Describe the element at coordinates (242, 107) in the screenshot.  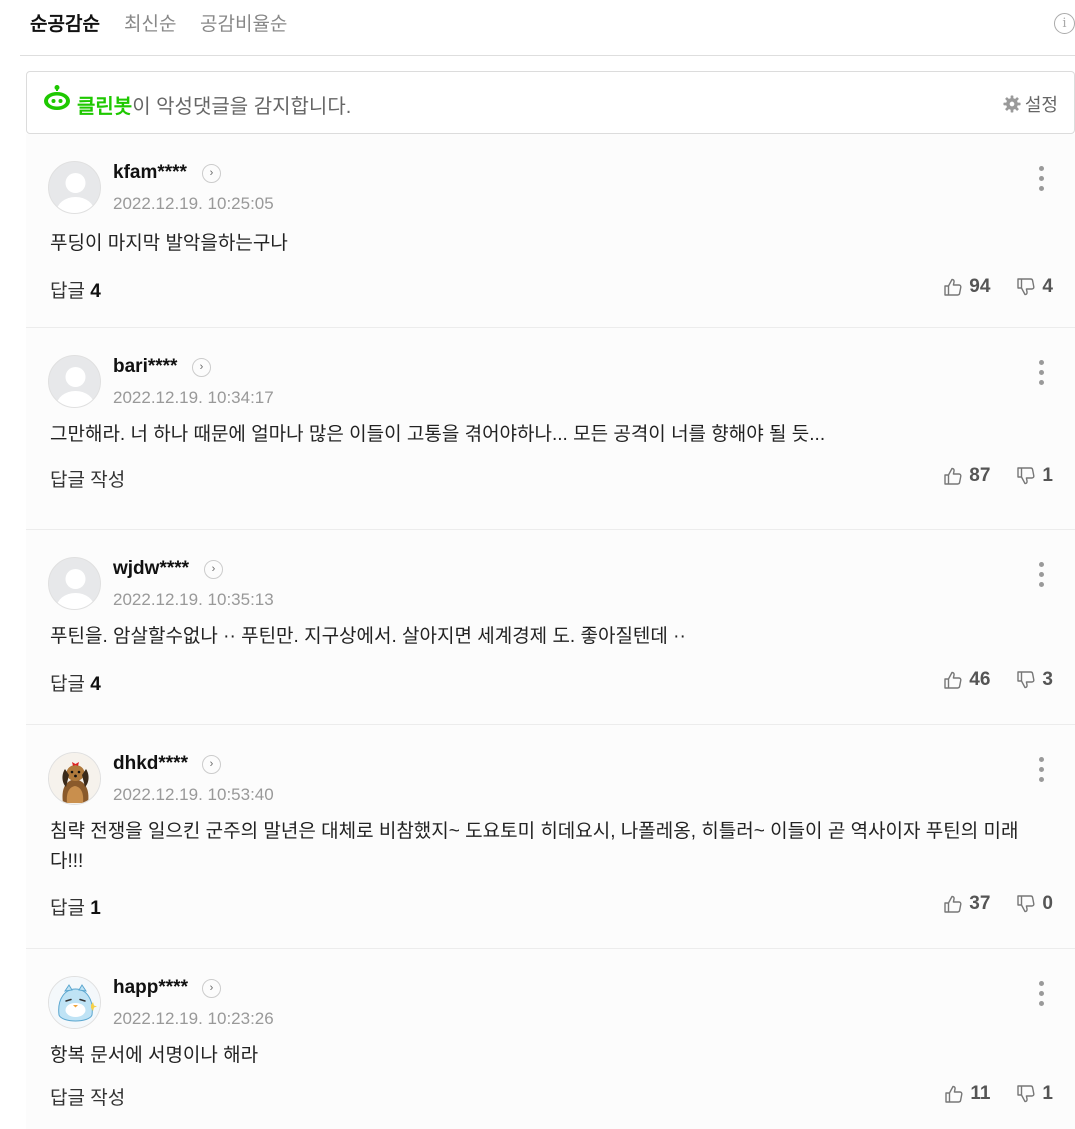
I see `cleanbot-text: 이 악성댓글을 감지합니다.` at that location.